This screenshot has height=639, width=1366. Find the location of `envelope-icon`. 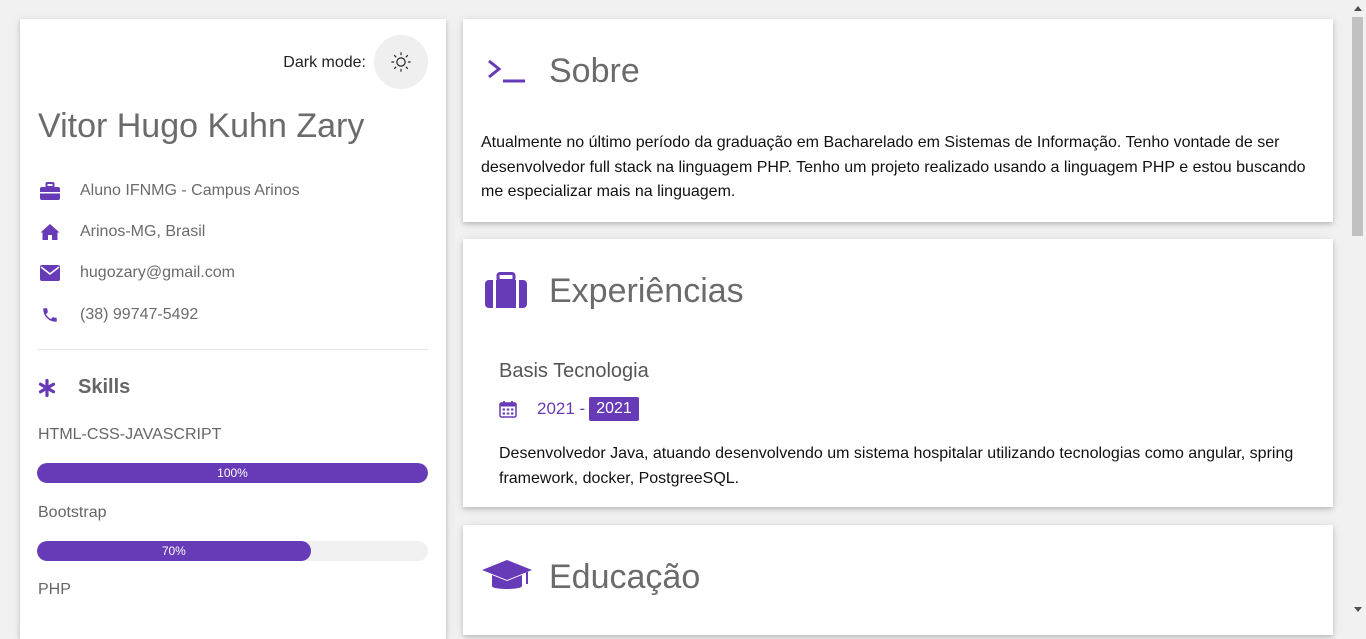

envelope-icon is located at coordinates (50, 273).